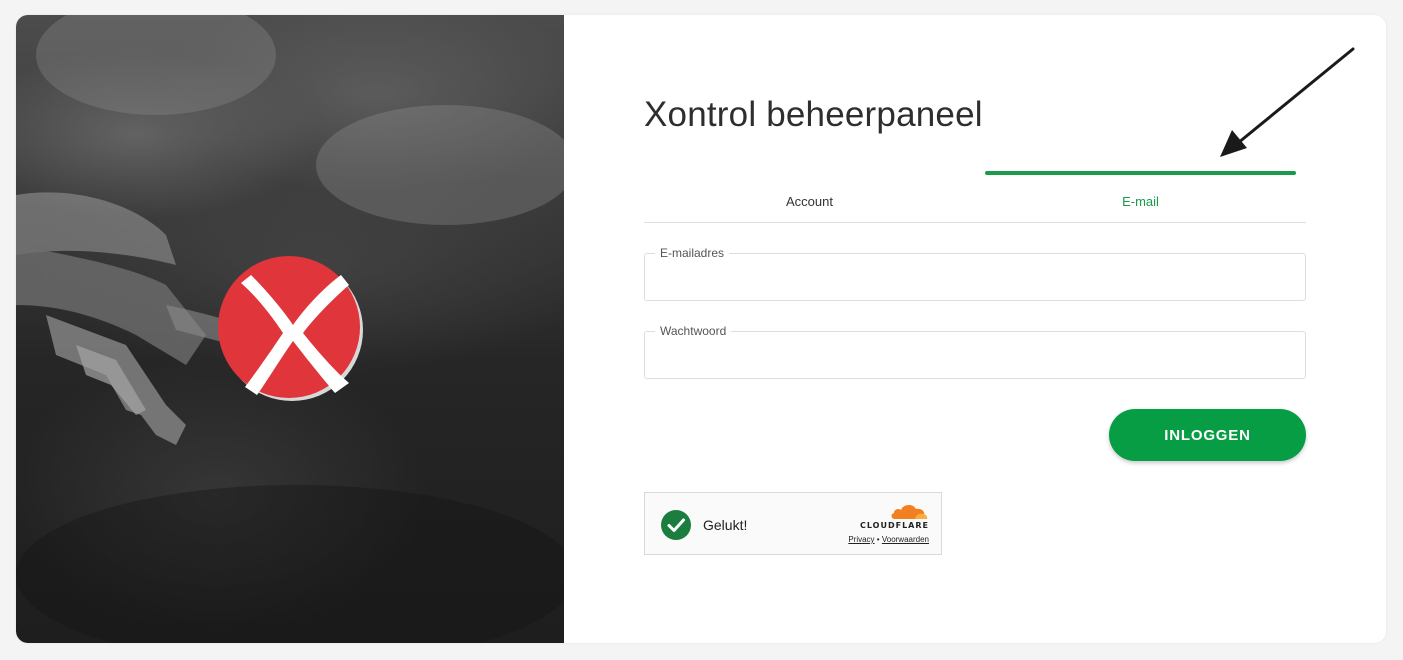  I want to click on password-input, so click(975, 355).